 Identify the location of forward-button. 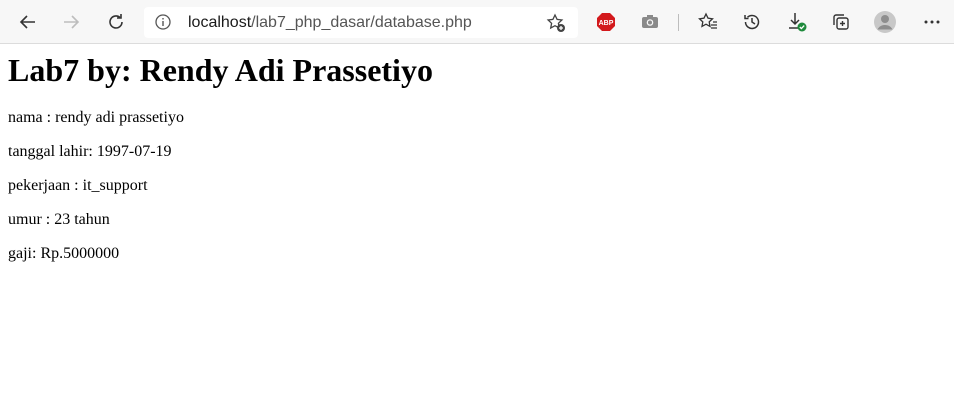
(71, 22).